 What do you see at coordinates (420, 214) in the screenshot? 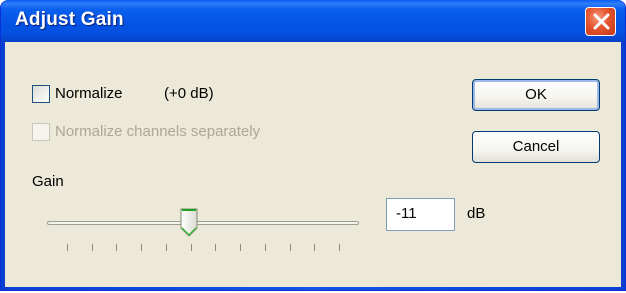
I see `gain-value-input: -11` at bounding box center [420, 214].